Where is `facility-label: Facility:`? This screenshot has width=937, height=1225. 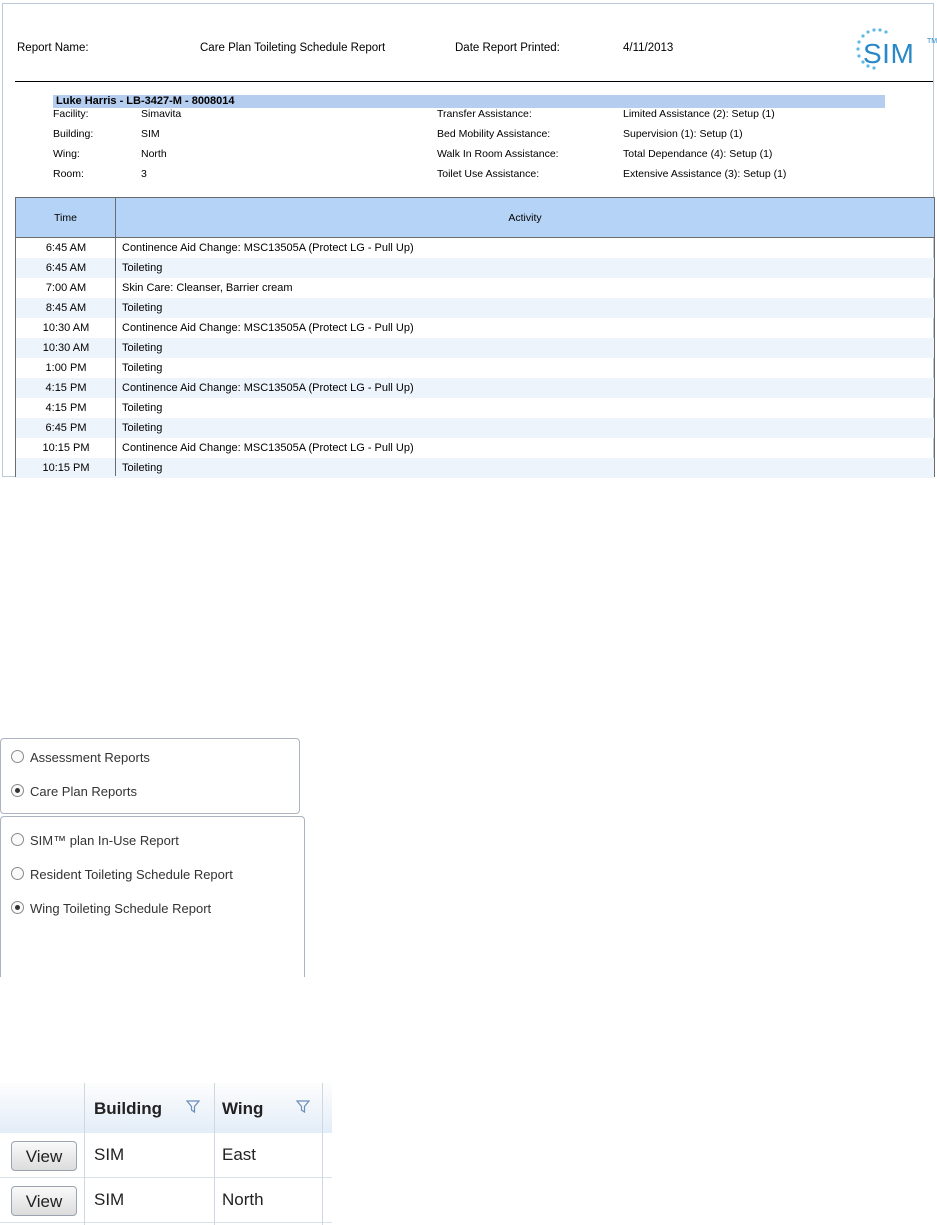 facility-label: Facility: is located at coordinates (71, 114).